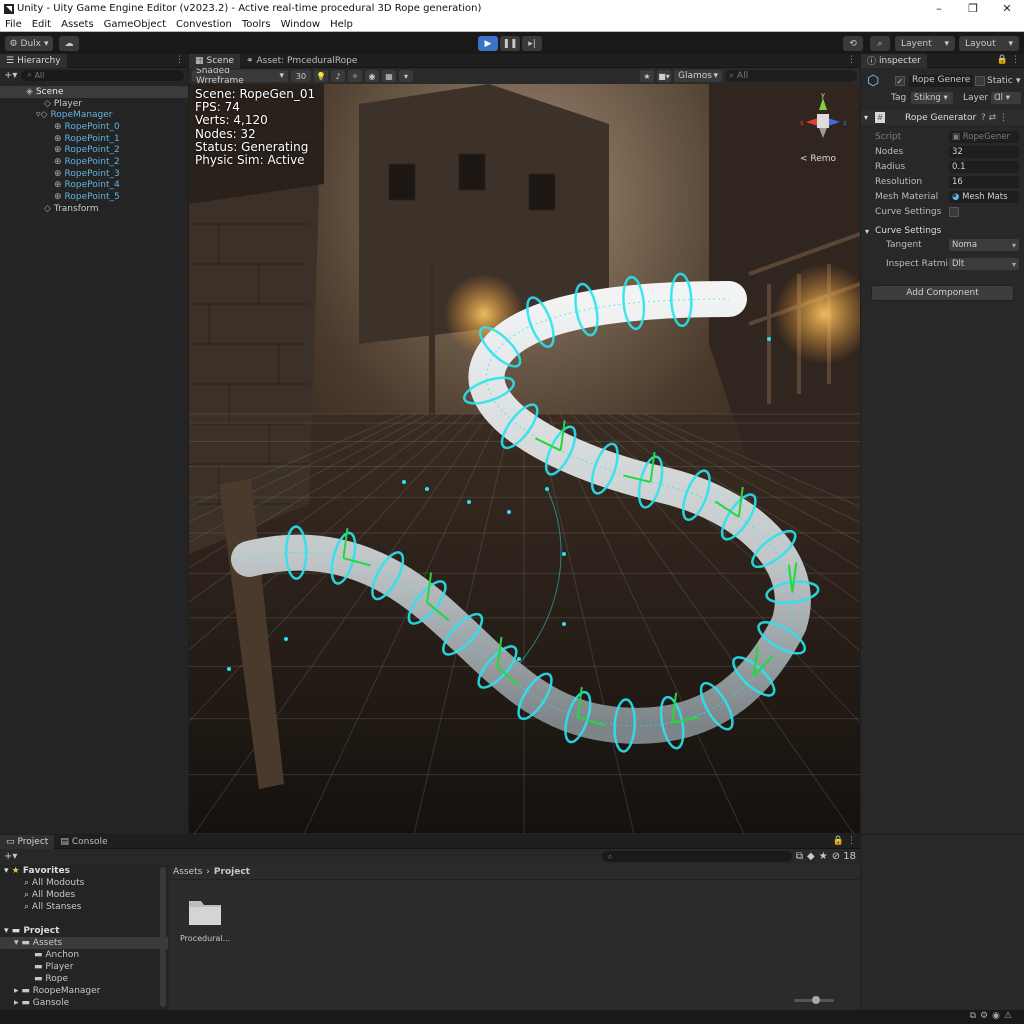 This screenshot has width=1024, height=1024. What do you see at coordinates (1006, 98) in the screenshot?
I see `layer-dropdown: Ɑl ▾` at bounding box center [1006, 98].